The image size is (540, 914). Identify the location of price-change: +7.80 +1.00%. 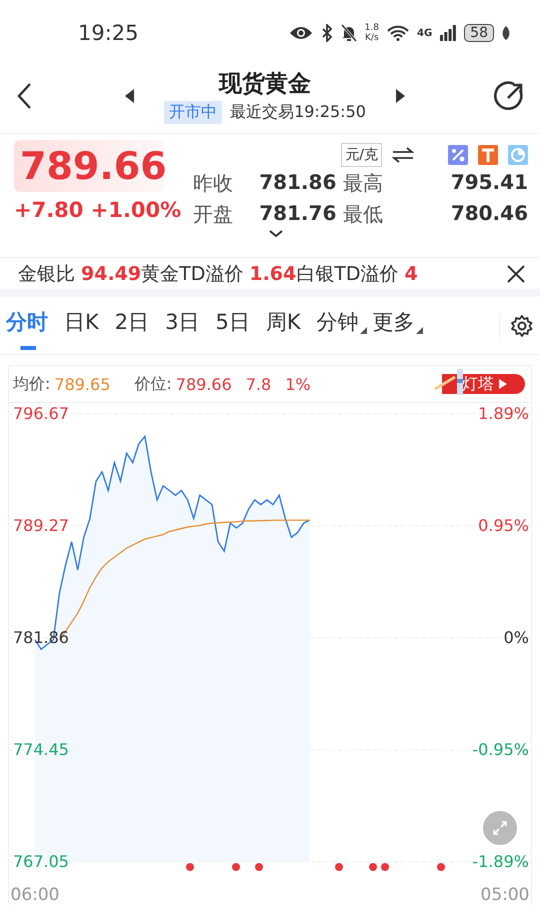
(98, 210).